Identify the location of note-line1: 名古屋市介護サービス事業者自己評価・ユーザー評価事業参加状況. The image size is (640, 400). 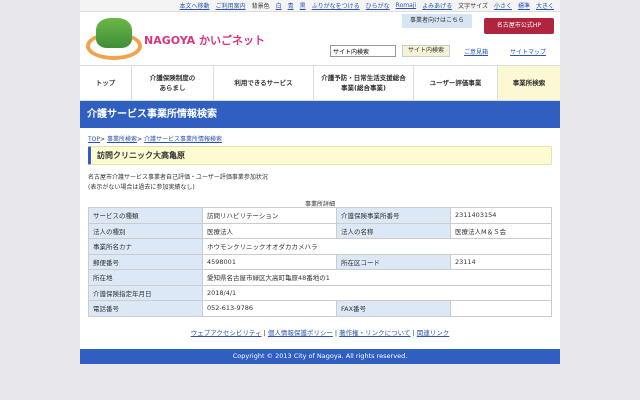
(178, 177).